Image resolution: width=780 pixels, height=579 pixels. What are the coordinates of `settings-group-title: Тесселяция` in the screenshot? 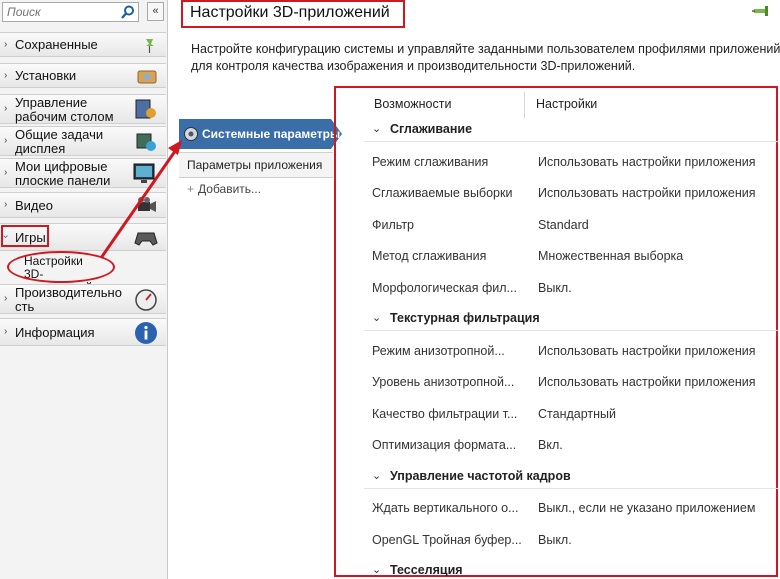 It's located at (426, 569).